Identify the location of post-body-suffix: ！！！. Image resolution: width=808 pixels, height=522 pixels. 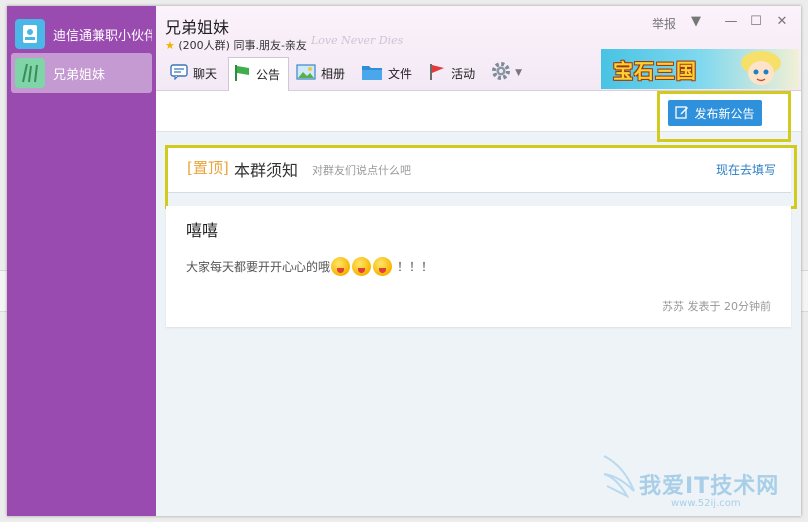
(415, 267).